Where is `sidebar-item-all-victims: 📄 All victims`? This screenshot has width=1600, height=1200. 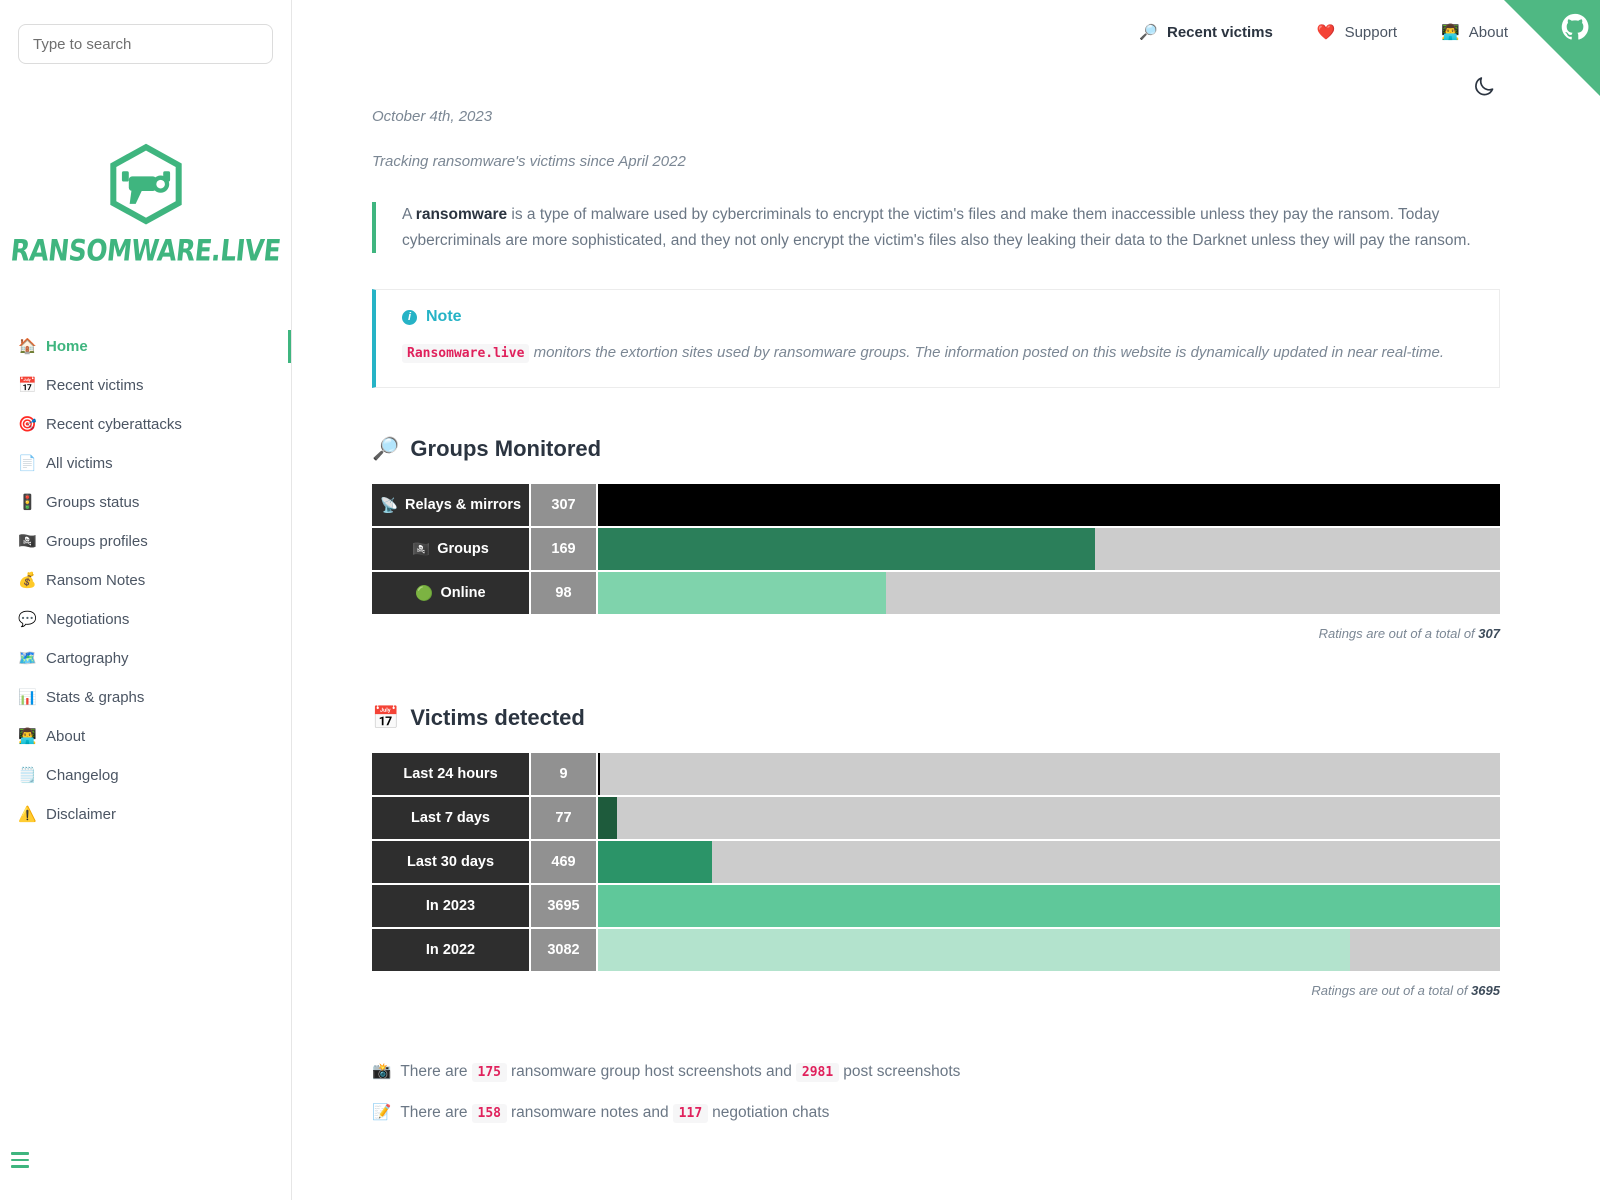 sidebar-item-all-victims: 📄 All victims is located at coordinates (145, 463).